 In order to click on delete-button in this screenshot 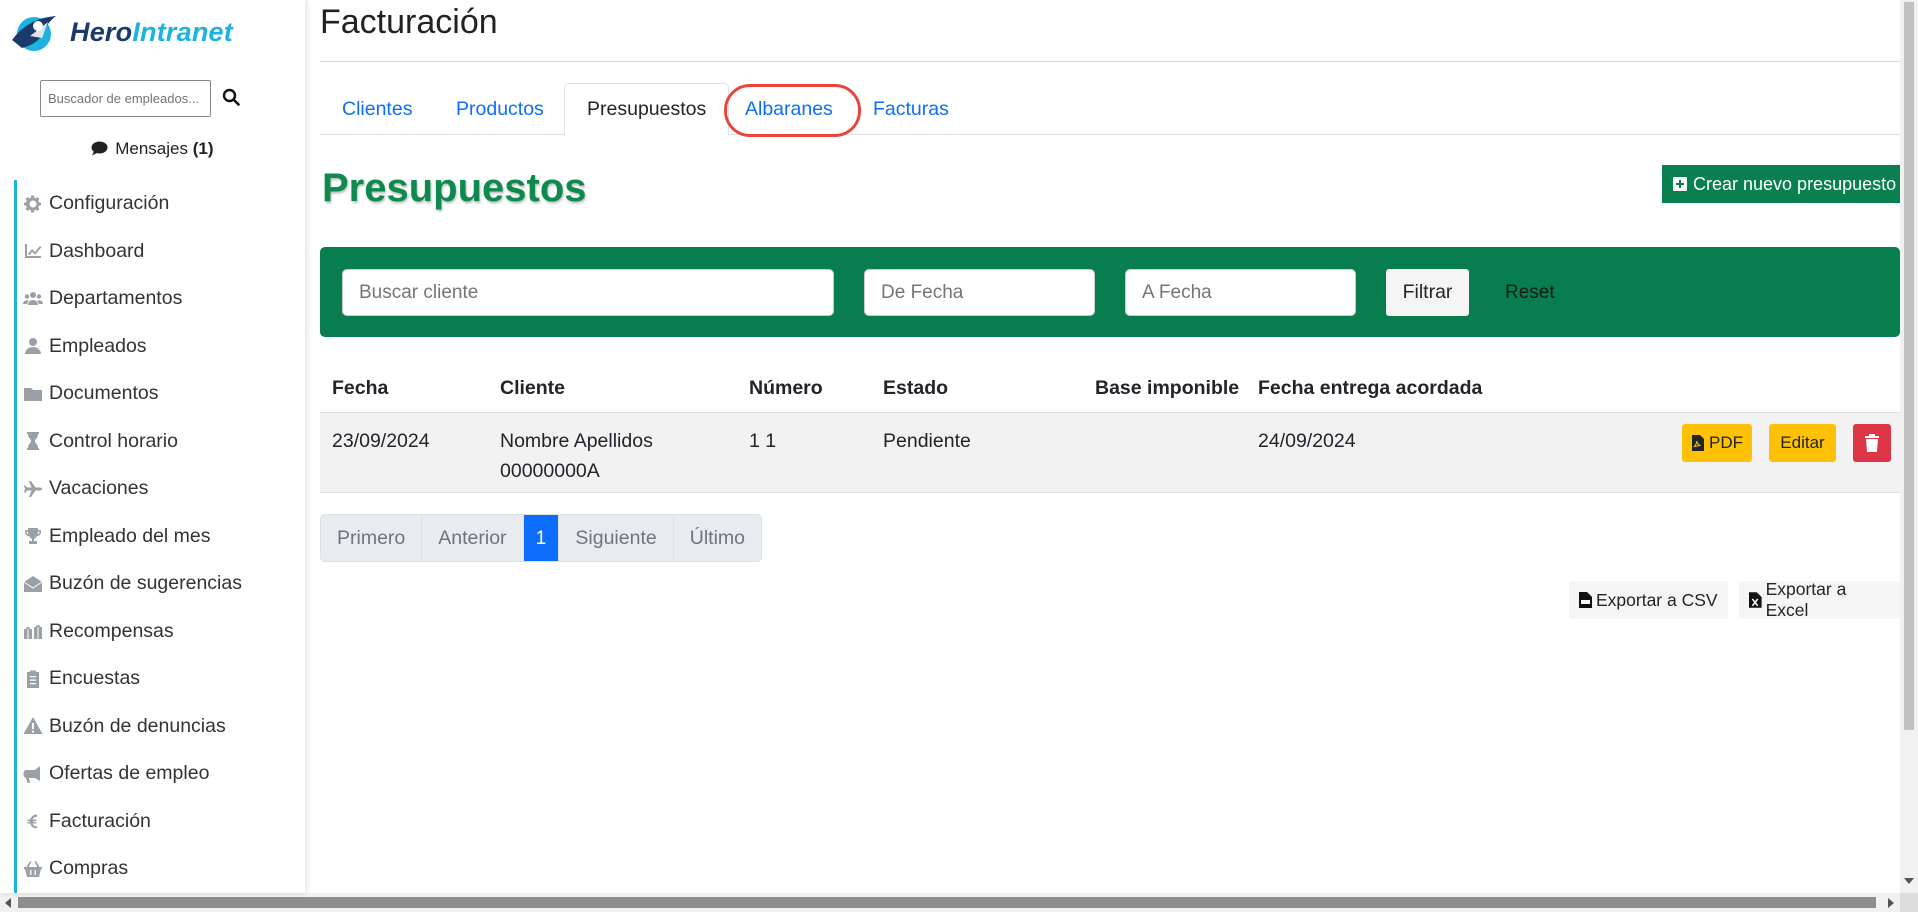, I will do `click(1872, 443)`.